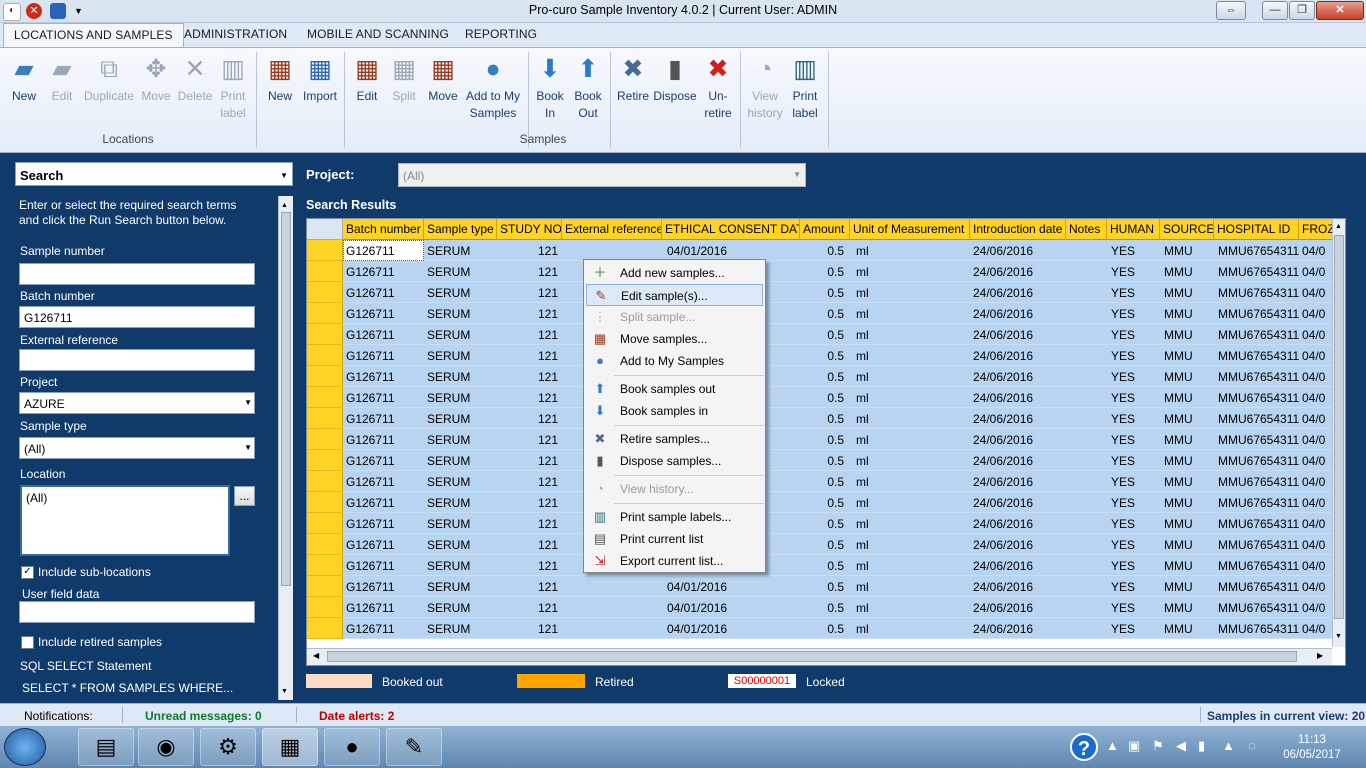  What do you see at coordinates (718, 88) in the screenshot?
I see `unretire-button: ✖ Un-retire` at bounding box center [718, 88].